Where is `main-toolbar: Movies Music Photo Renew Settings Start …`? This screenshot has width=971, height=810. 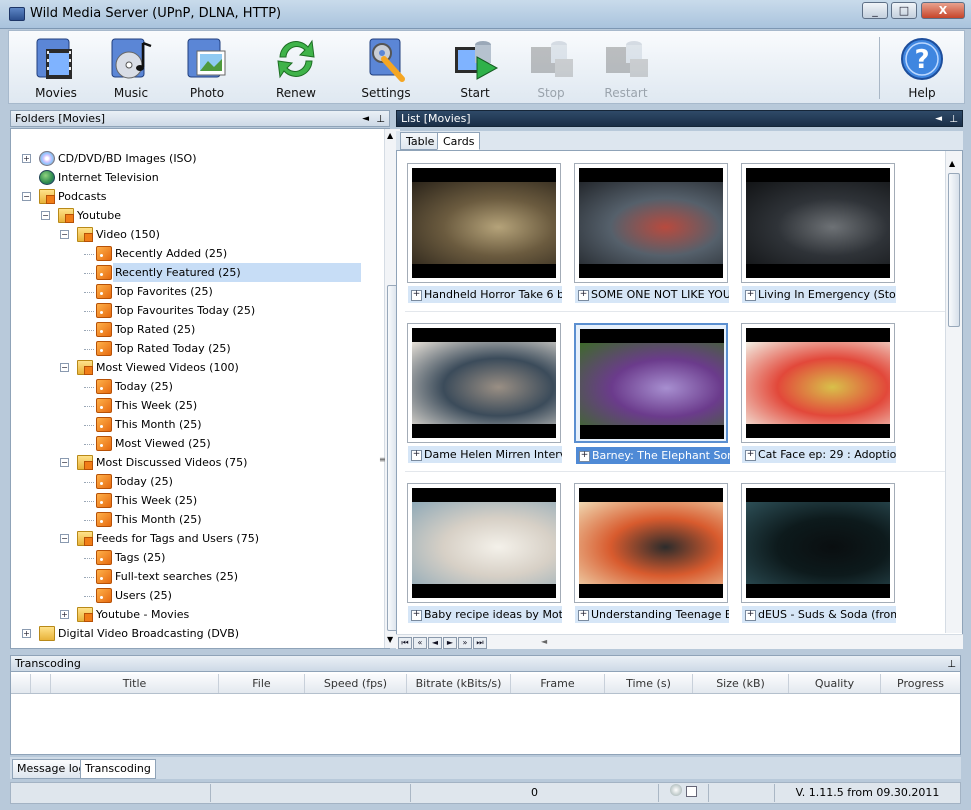
main-toolbar: Movies Music Photo Renew Settings Start … is located at coordinates (486, 67).